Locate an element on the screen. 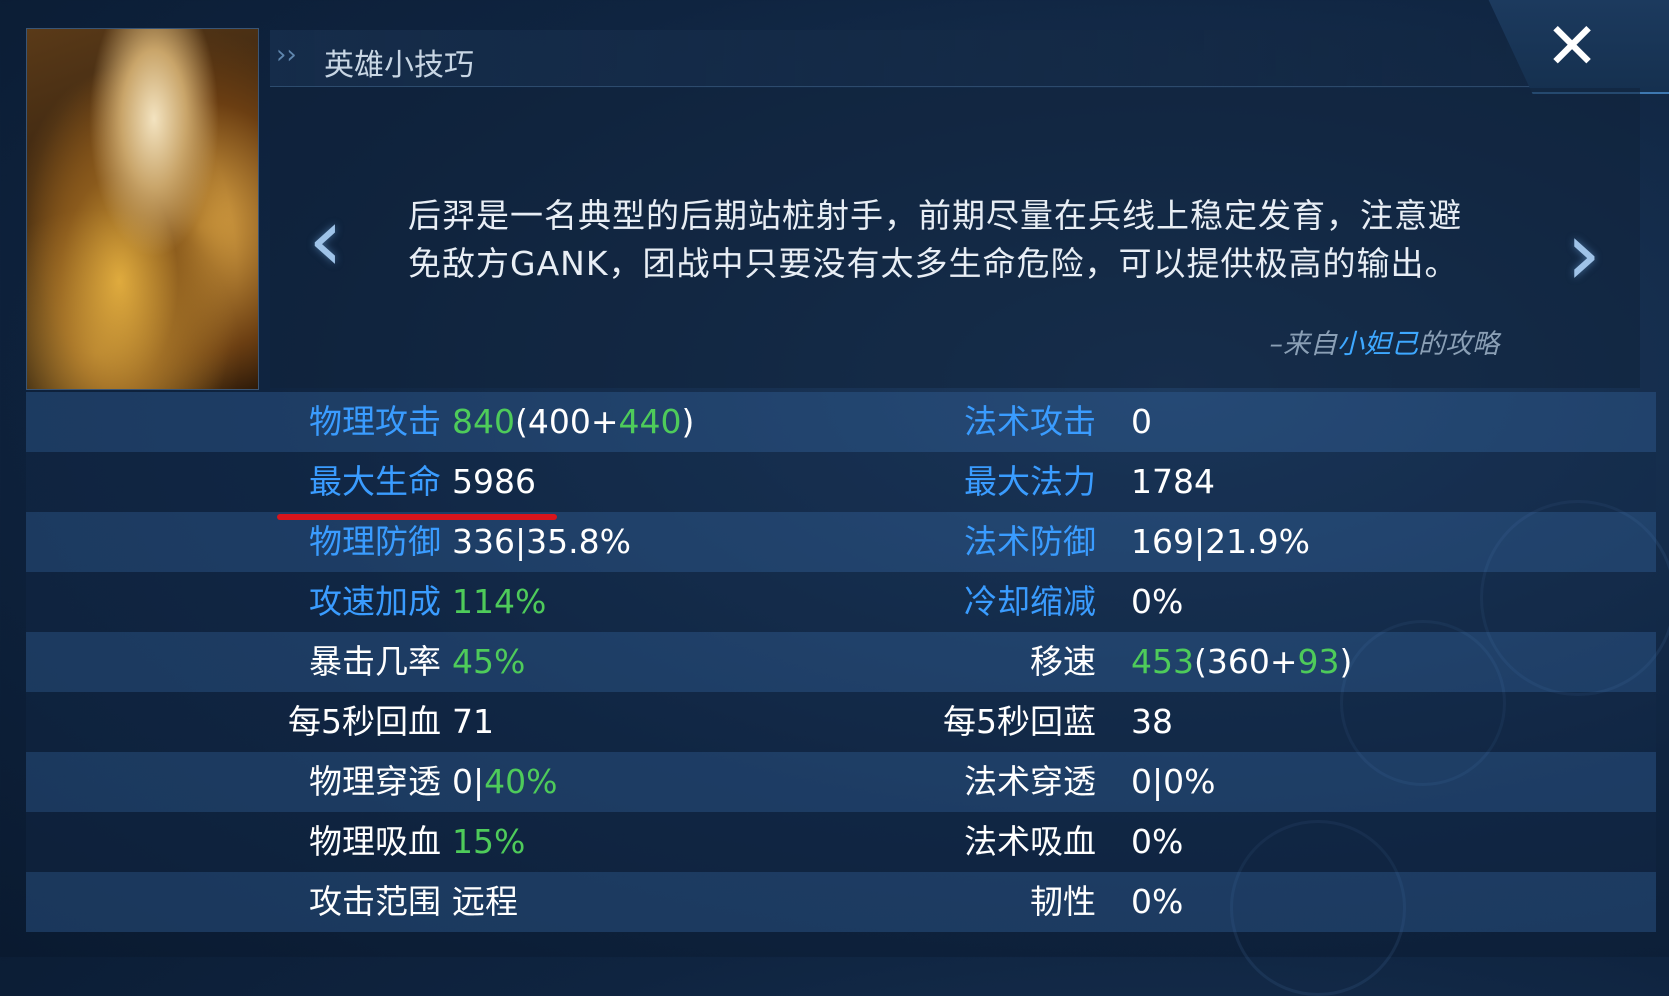 This screenshot has height=996, width=1669. stat-value: 0|40% is located at coordinates (505, 781).